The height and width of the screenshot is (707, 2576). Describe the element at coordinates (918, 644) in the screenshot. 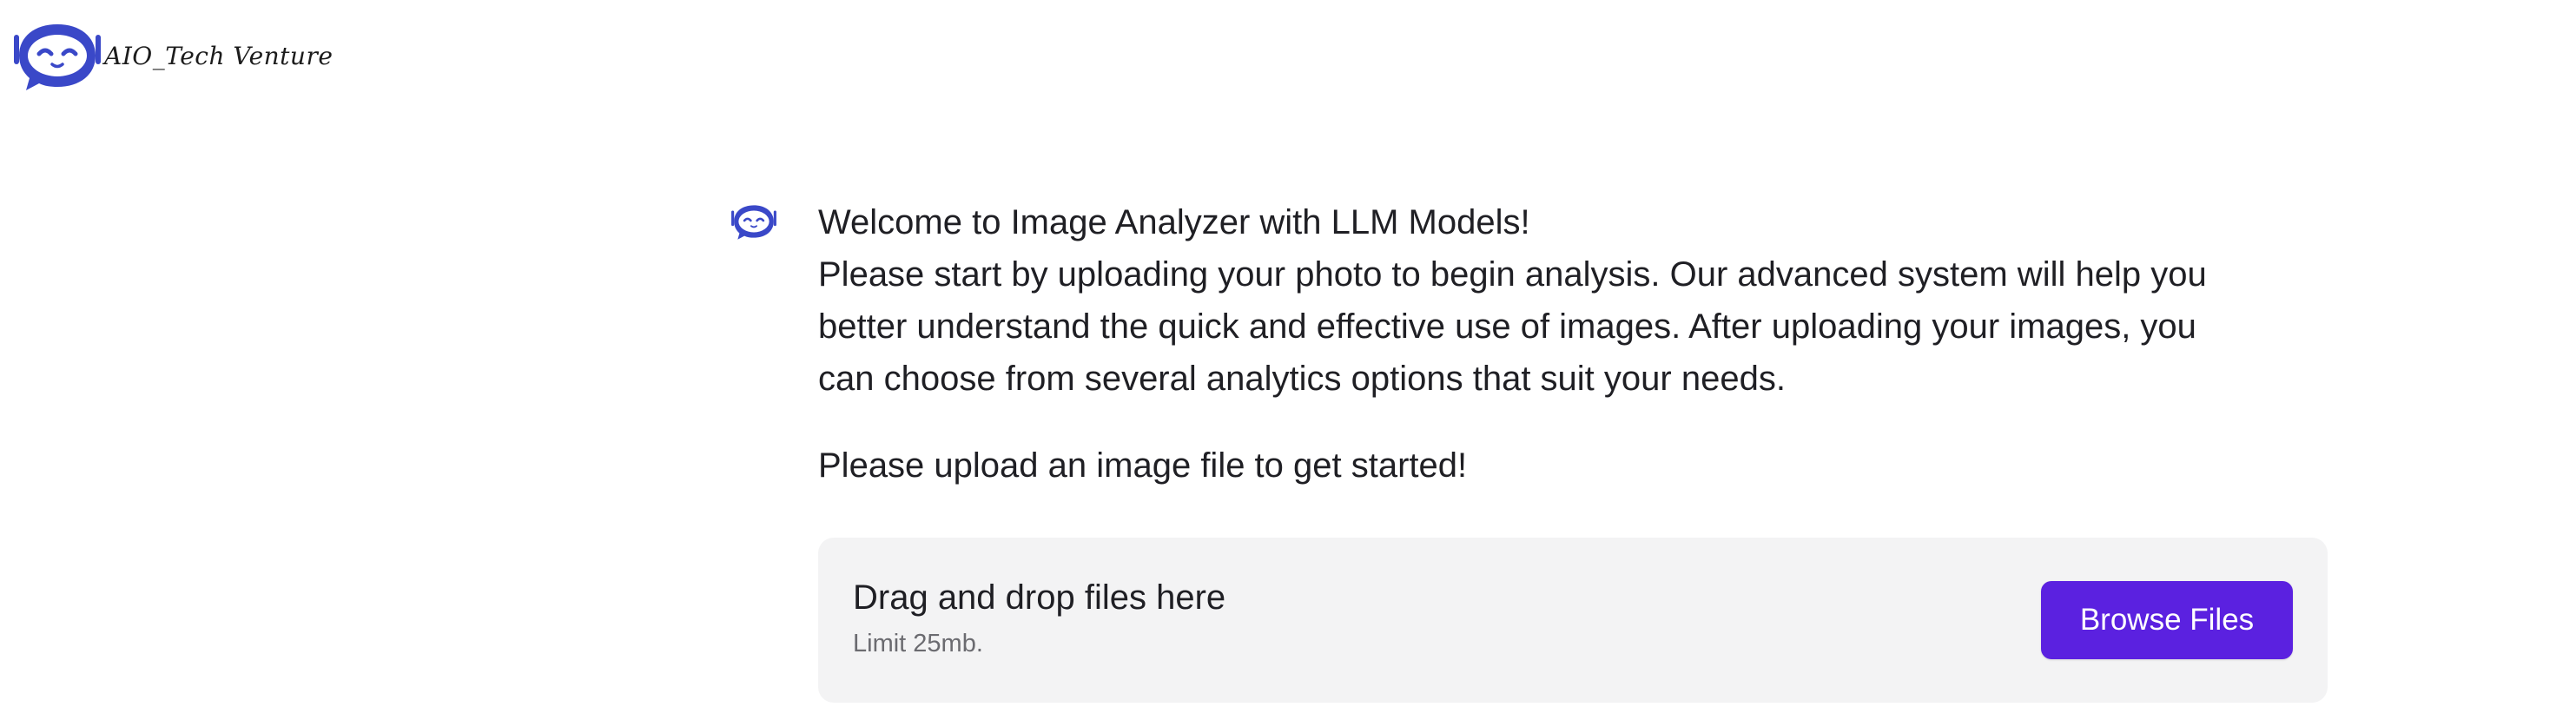

I see `file-size-limit: Limit 25mb.` at that location.